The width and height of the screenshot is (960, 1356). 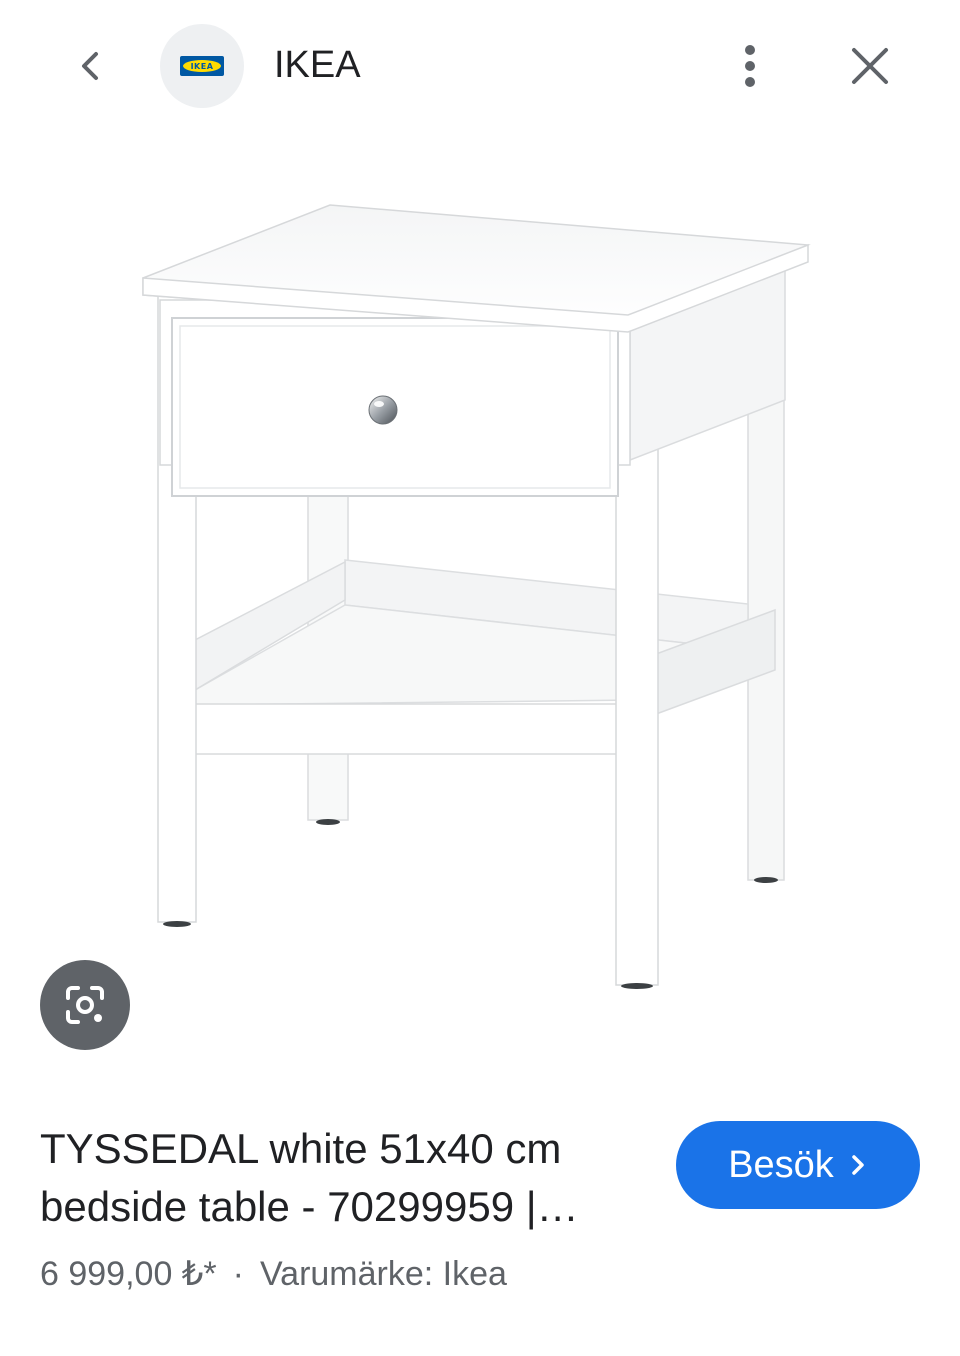 What do you see at coordinates (858, 1165) in the screenshot?
I see `chevron-right-icon` at bounding box center [858, 1165].